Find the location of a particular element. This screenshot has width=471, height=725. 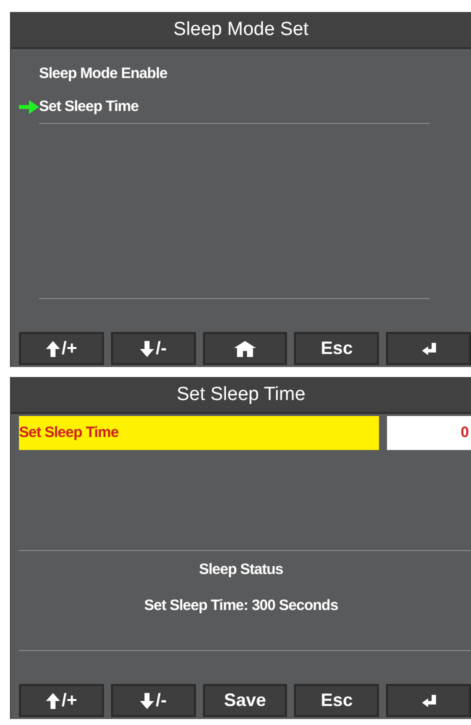

value-field: 0 is located at coordinates (429, 433).